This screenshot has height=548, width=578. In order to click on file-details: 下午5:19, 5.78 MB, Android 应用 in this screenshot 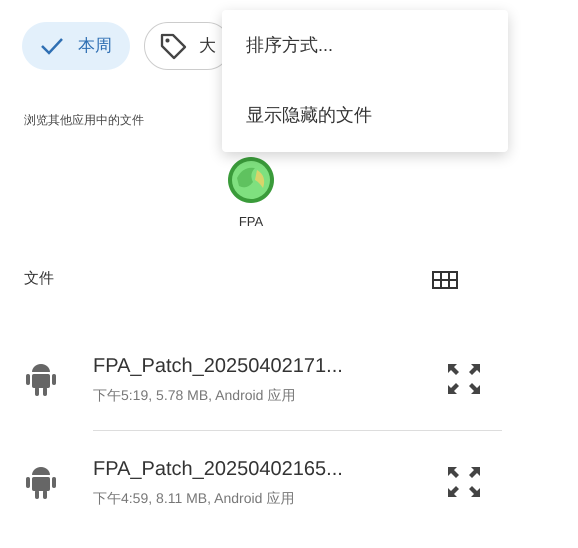, I will do `click(194, 395)`.